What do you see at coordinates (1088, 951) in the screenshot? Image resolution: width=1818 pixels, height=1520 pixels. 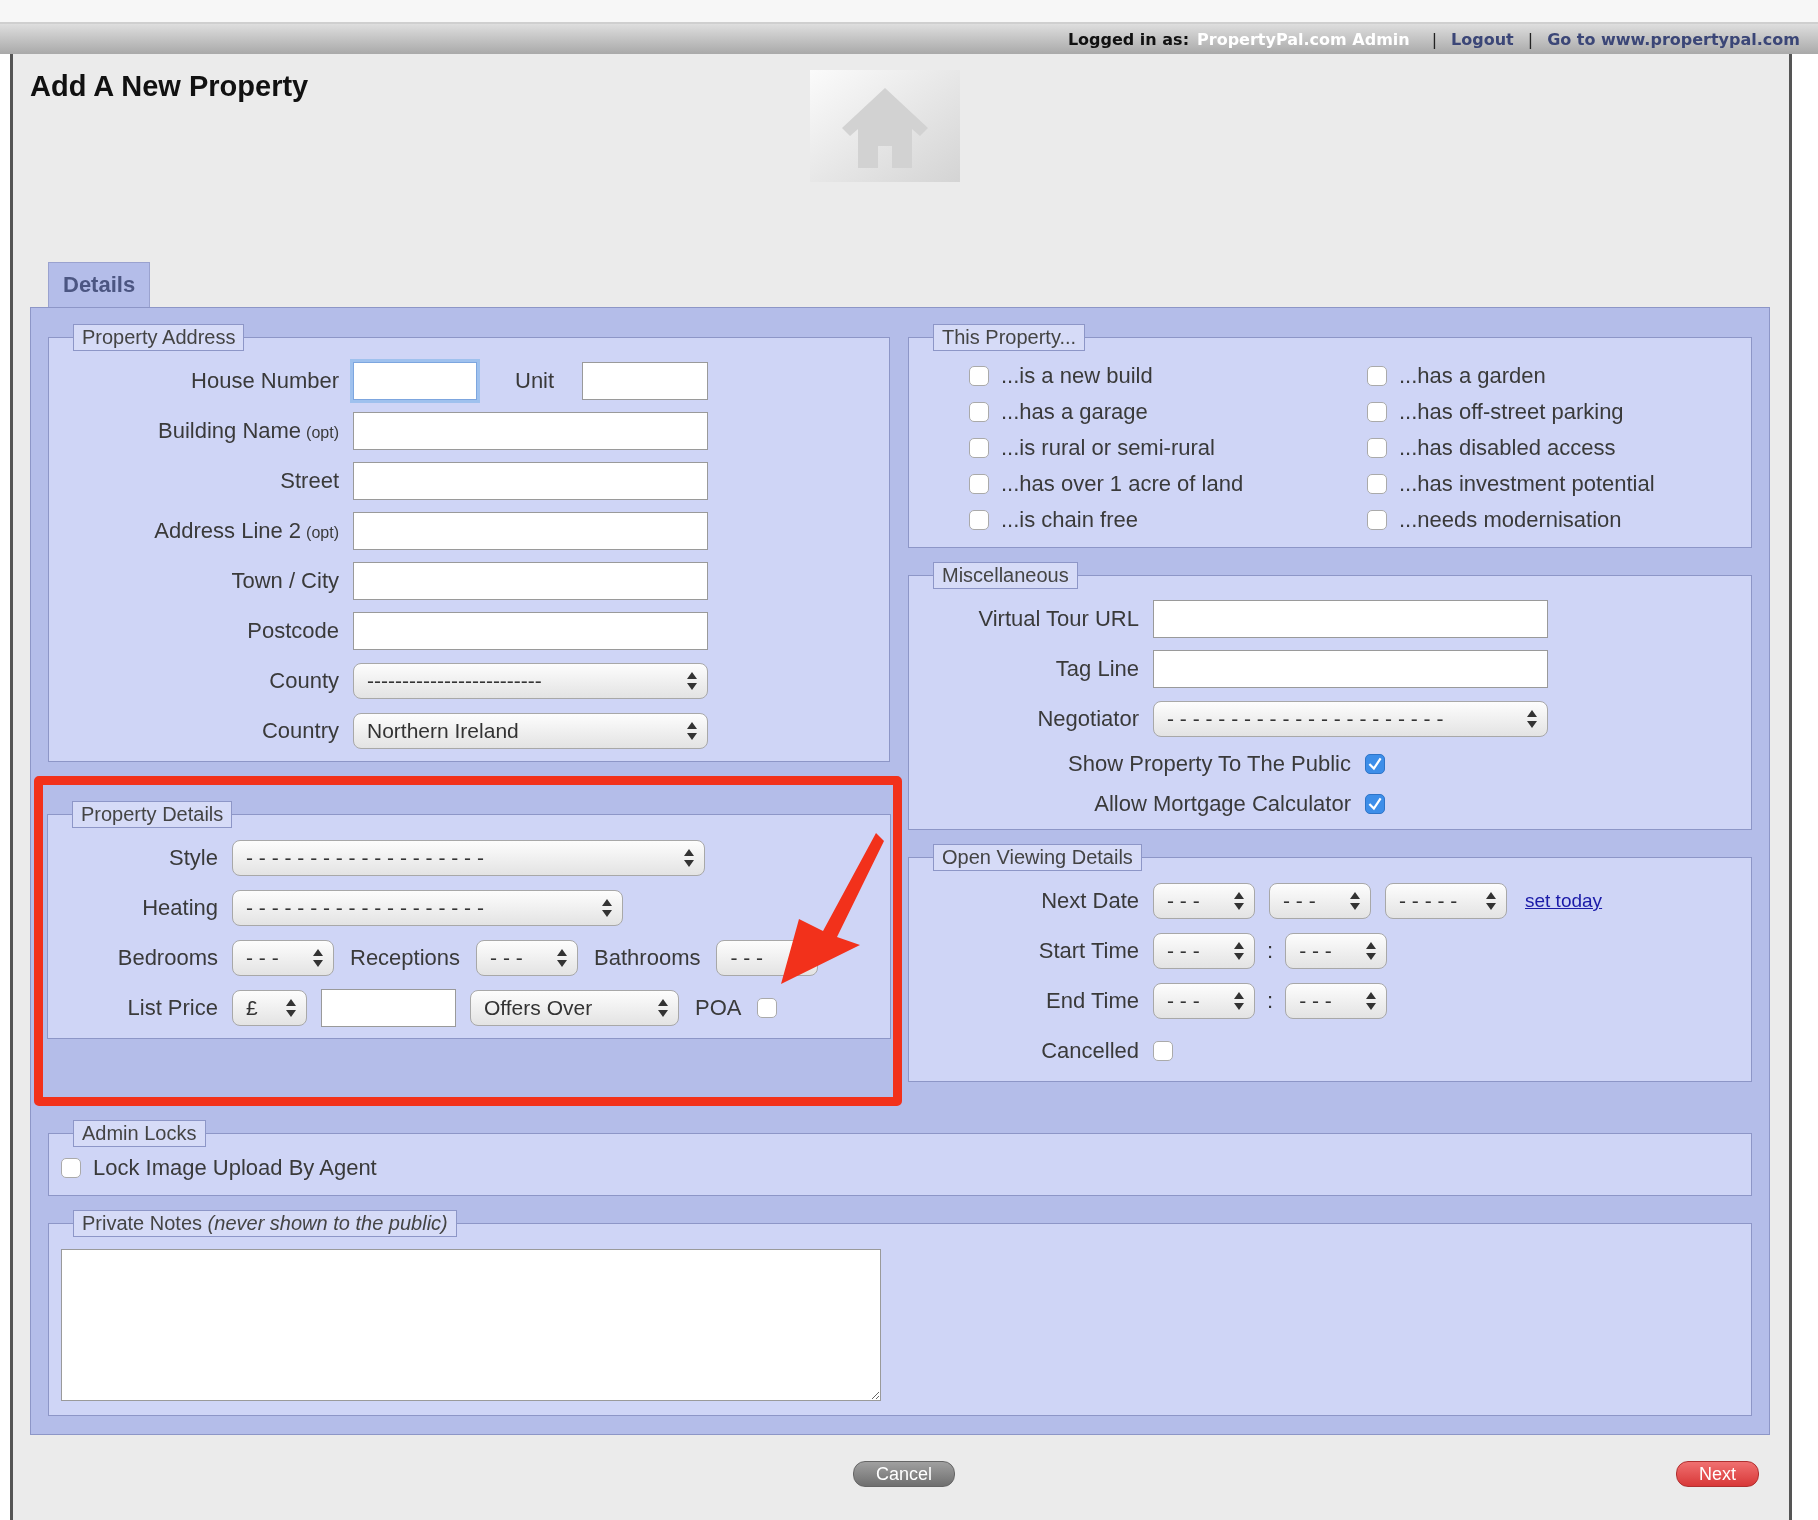 I see `field-label: Start Time` at bounding box center [1088, 951].